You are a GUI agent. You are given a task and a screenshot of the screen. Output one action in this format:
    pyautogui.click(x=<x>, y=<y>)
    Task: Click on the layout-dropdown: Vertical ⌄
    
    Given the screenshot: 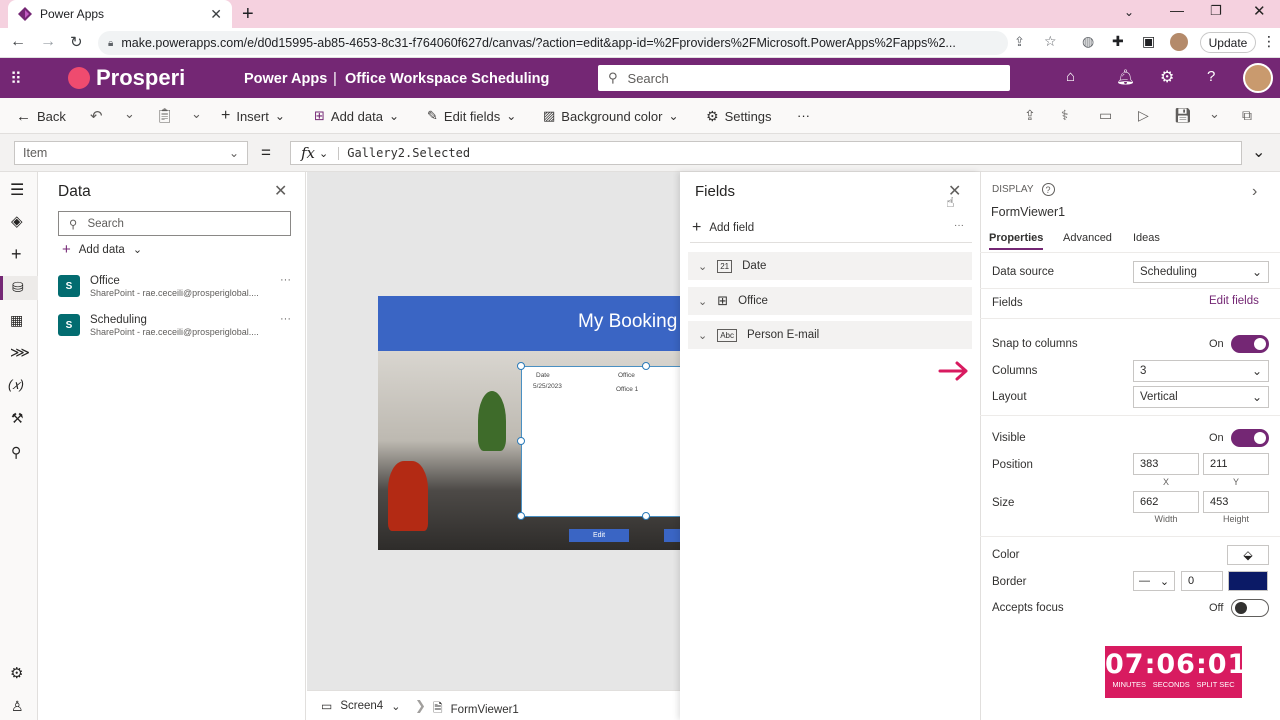 What is the action you would take?
    pyautogui.click(x=1201, y=397)
    